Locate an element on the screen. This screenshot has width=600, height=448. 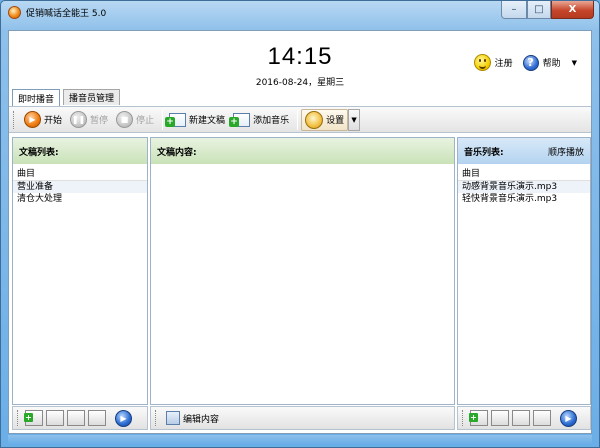
header-actions: 注册 ? 帮助 ▼ is located at coordinates (522, 62).